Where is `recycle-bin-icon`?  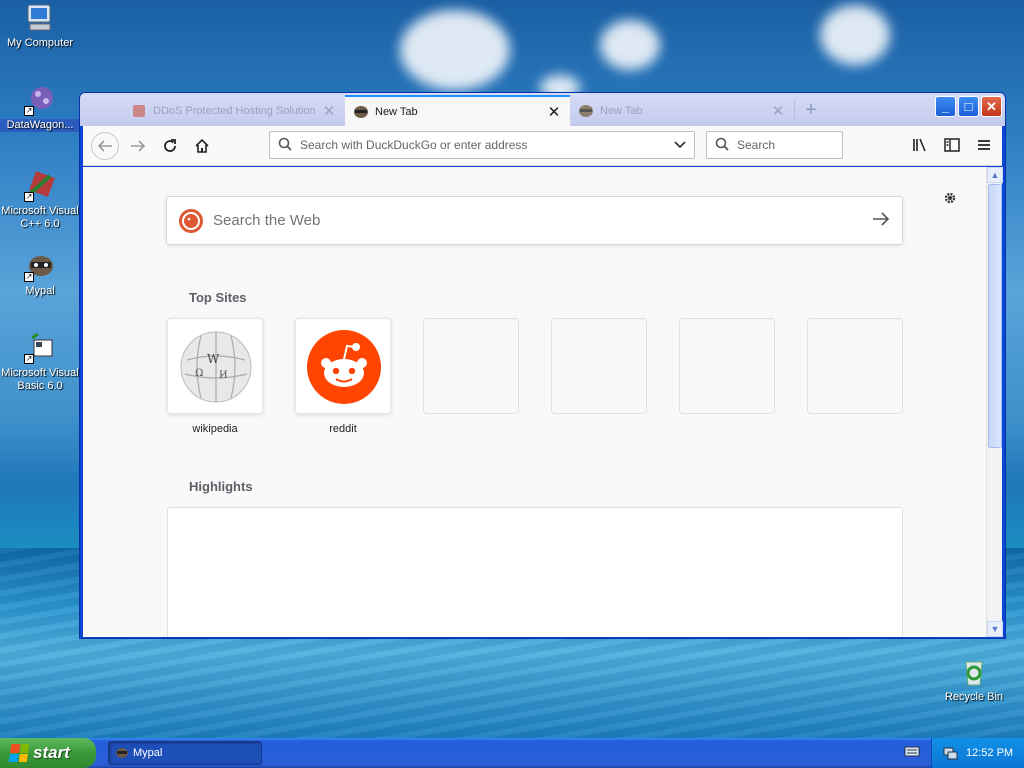
recycle-bin-icon is located at coordinates (974, 672).